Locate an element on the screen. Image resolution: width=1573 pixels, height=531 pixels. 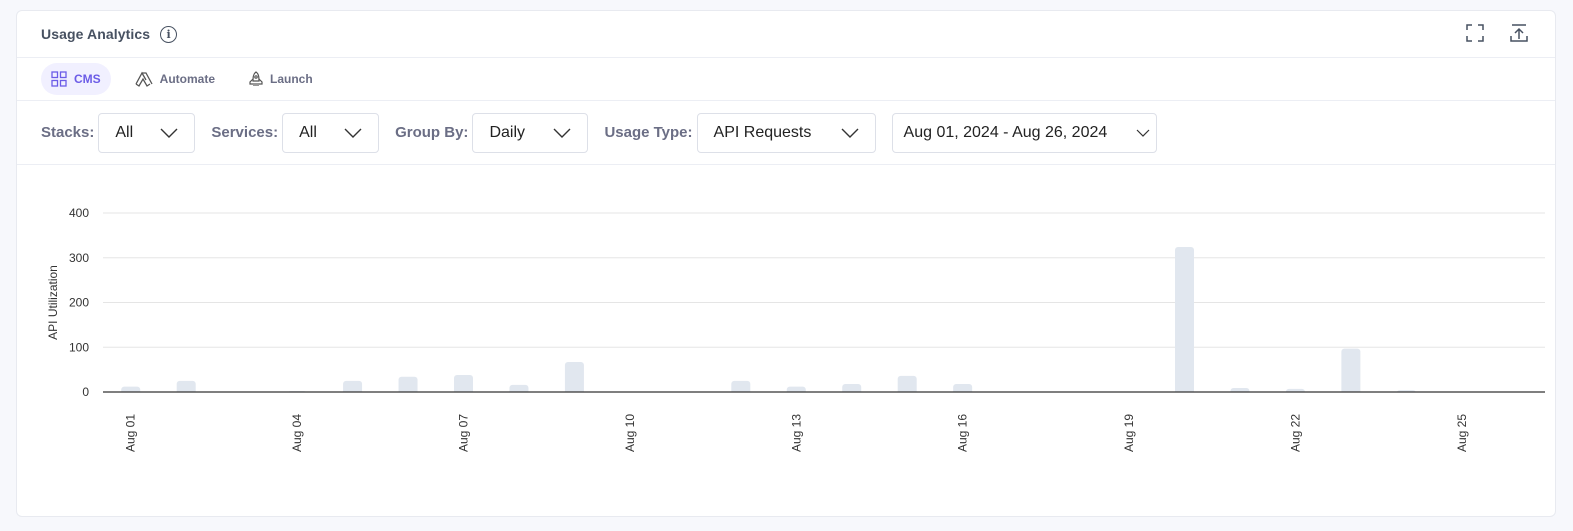
y-tick-label: 200 is located at coordinates (79, 303).